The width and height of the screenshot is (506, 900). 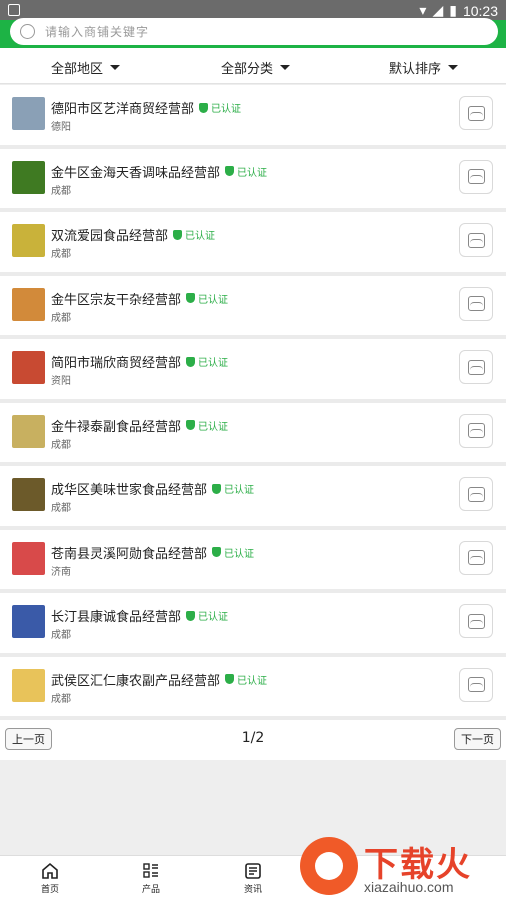 I want to click on wifi-icon: ▾, so click(x=423, y=10).